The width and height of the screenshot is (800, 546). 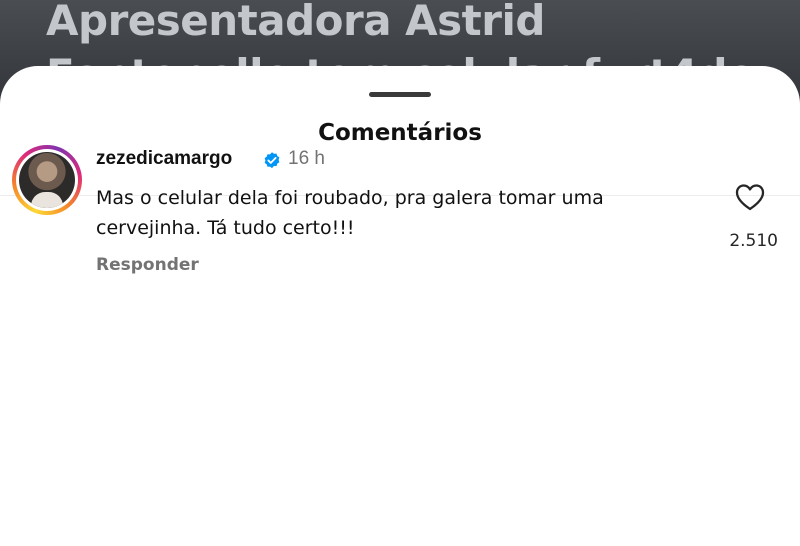 What do you see at coordinates (400, 94) in the screenshot?
I see `sheet-drag-handle` at bounding box center [400, 94].